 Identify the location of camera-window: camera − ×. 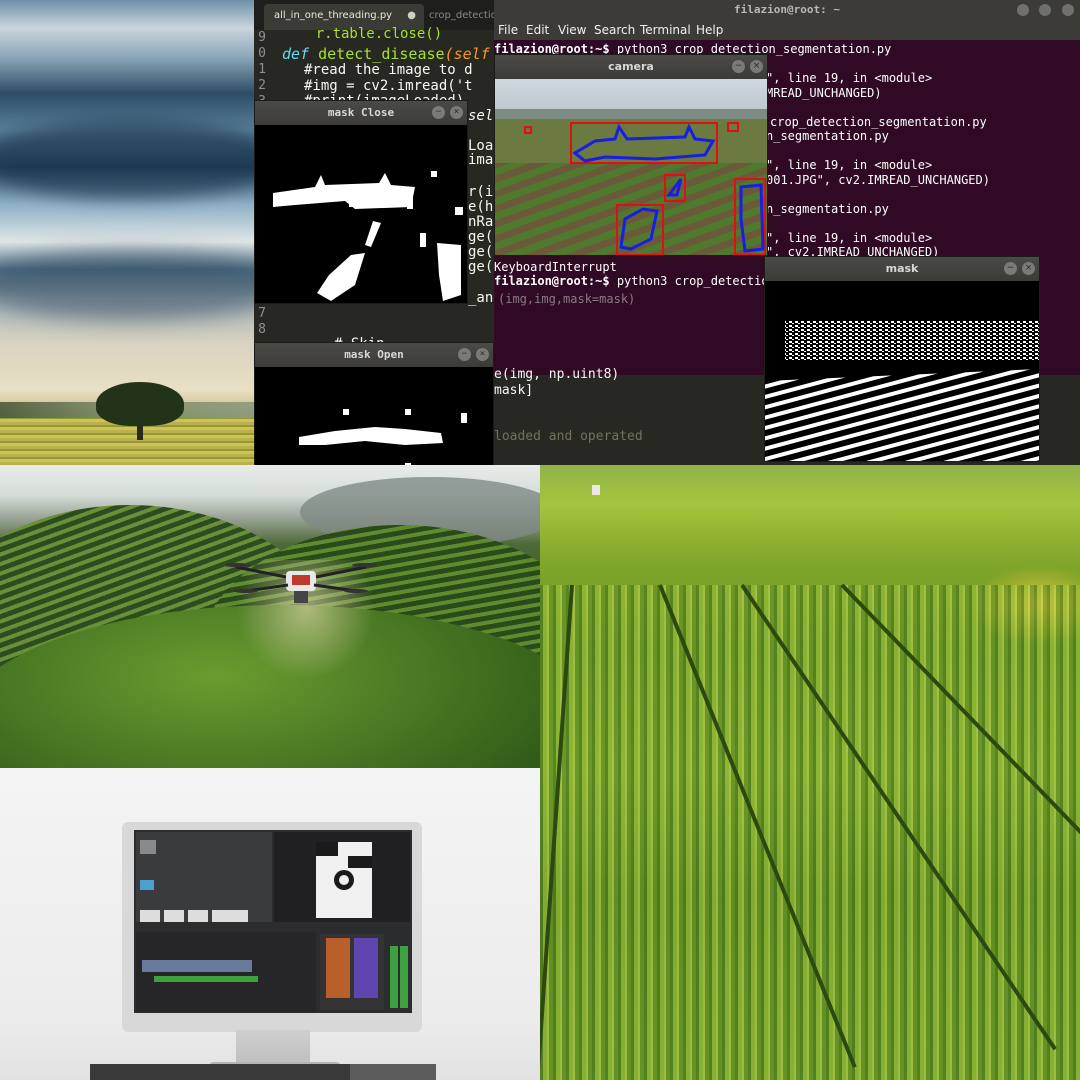
(631, 155).